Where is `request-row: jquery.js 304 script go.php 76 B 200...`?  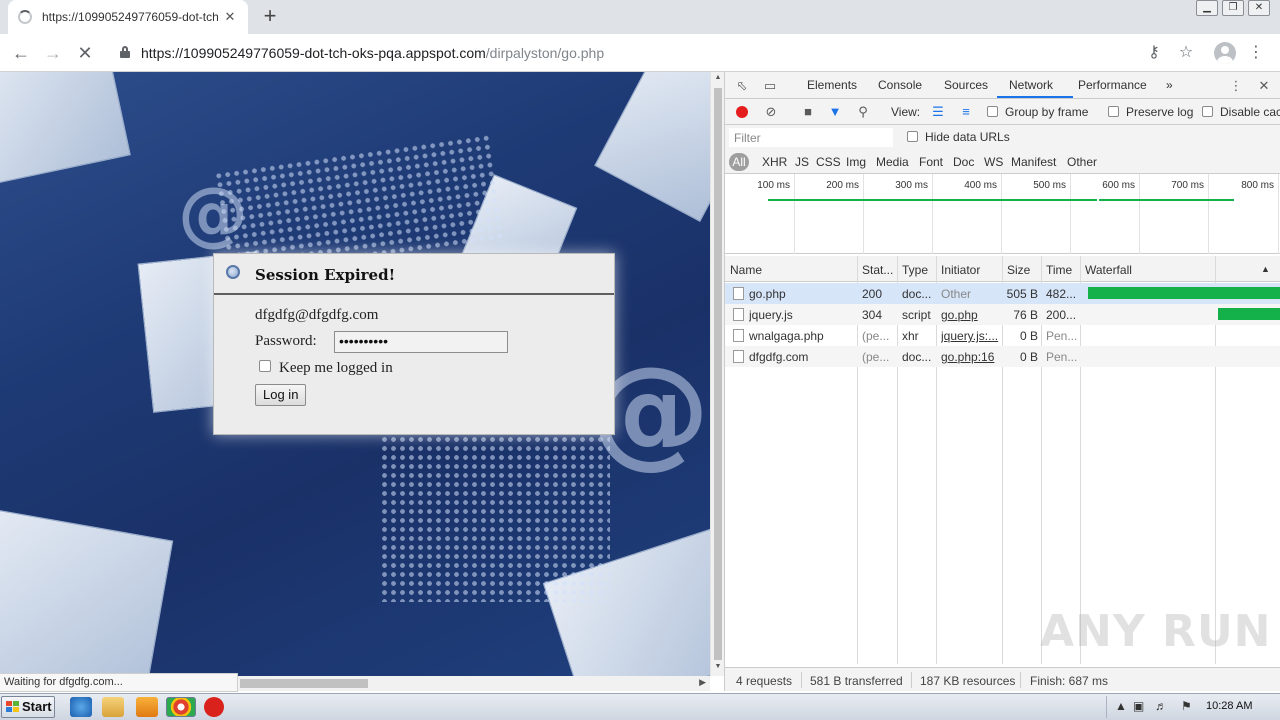 request-row: jquery.js 304 script go.php 76 B 200... is located at coordinates (1002, 314).